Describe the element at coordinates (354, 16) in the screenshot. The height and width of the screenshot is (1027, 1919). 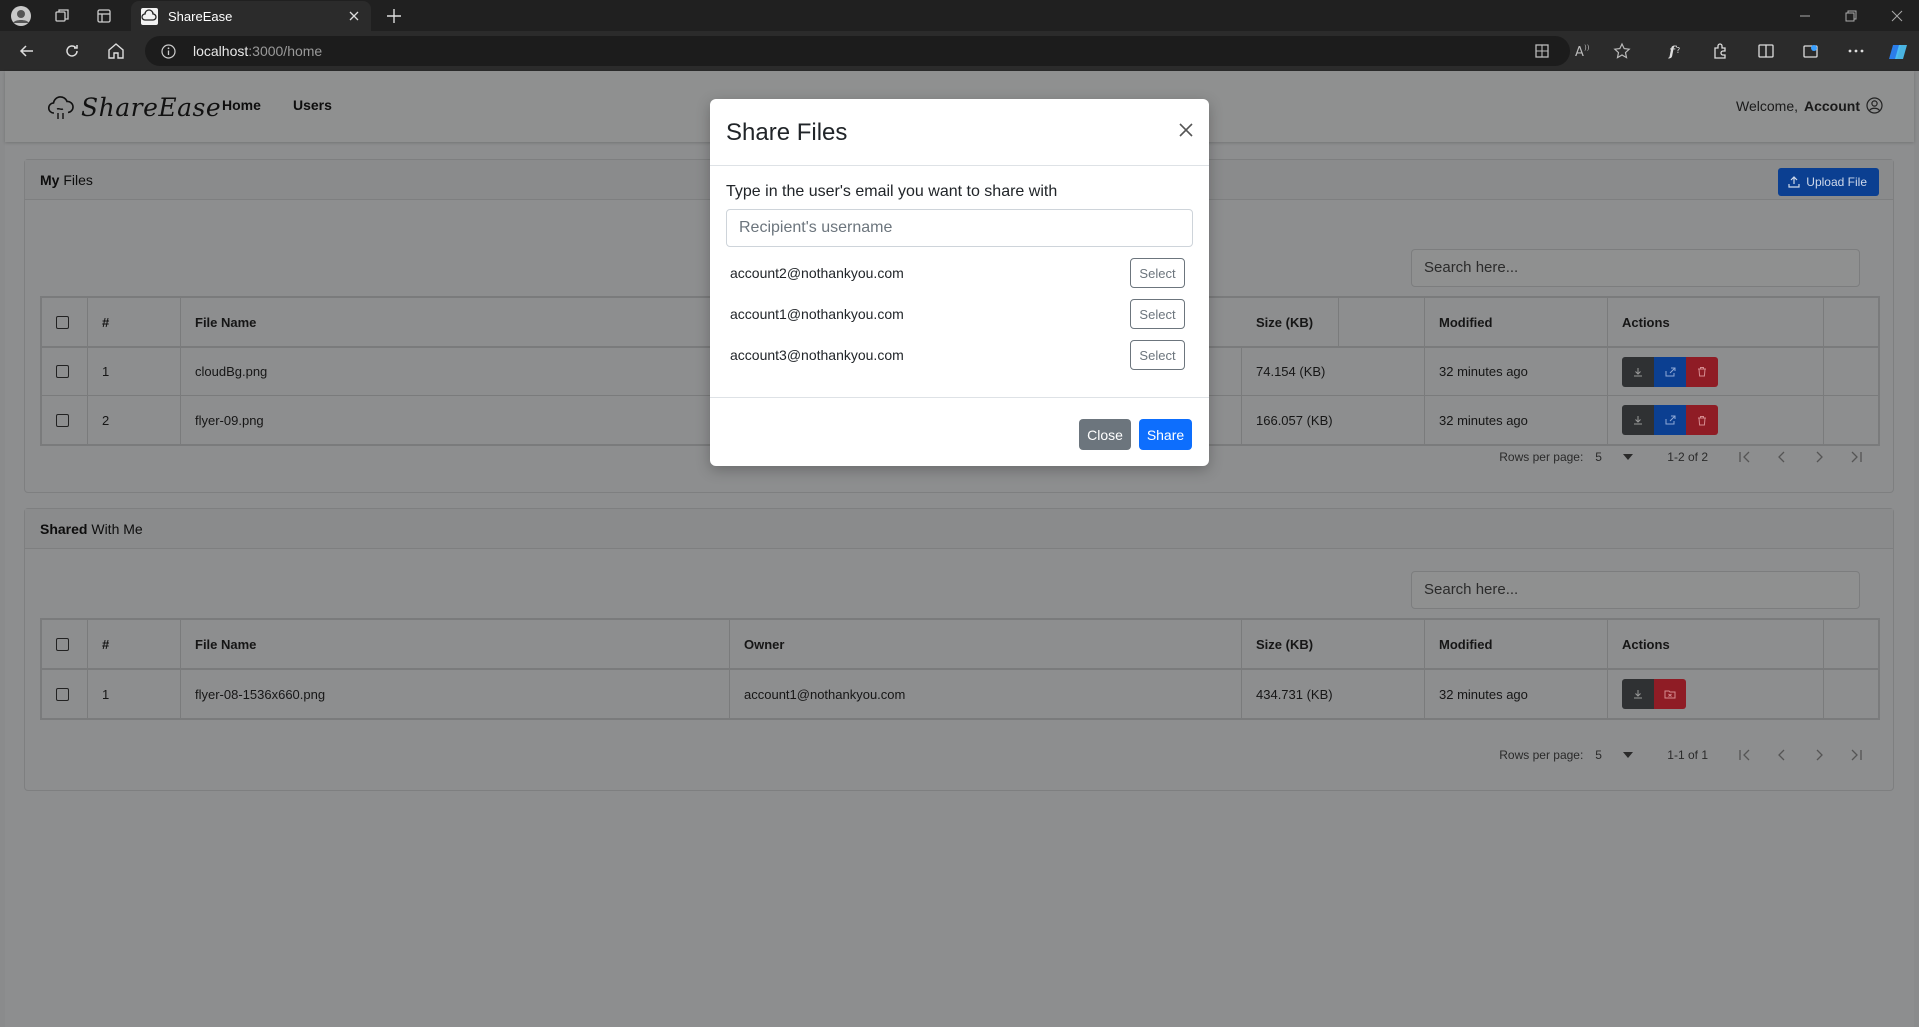
I see `tab-close-icon` at that location.